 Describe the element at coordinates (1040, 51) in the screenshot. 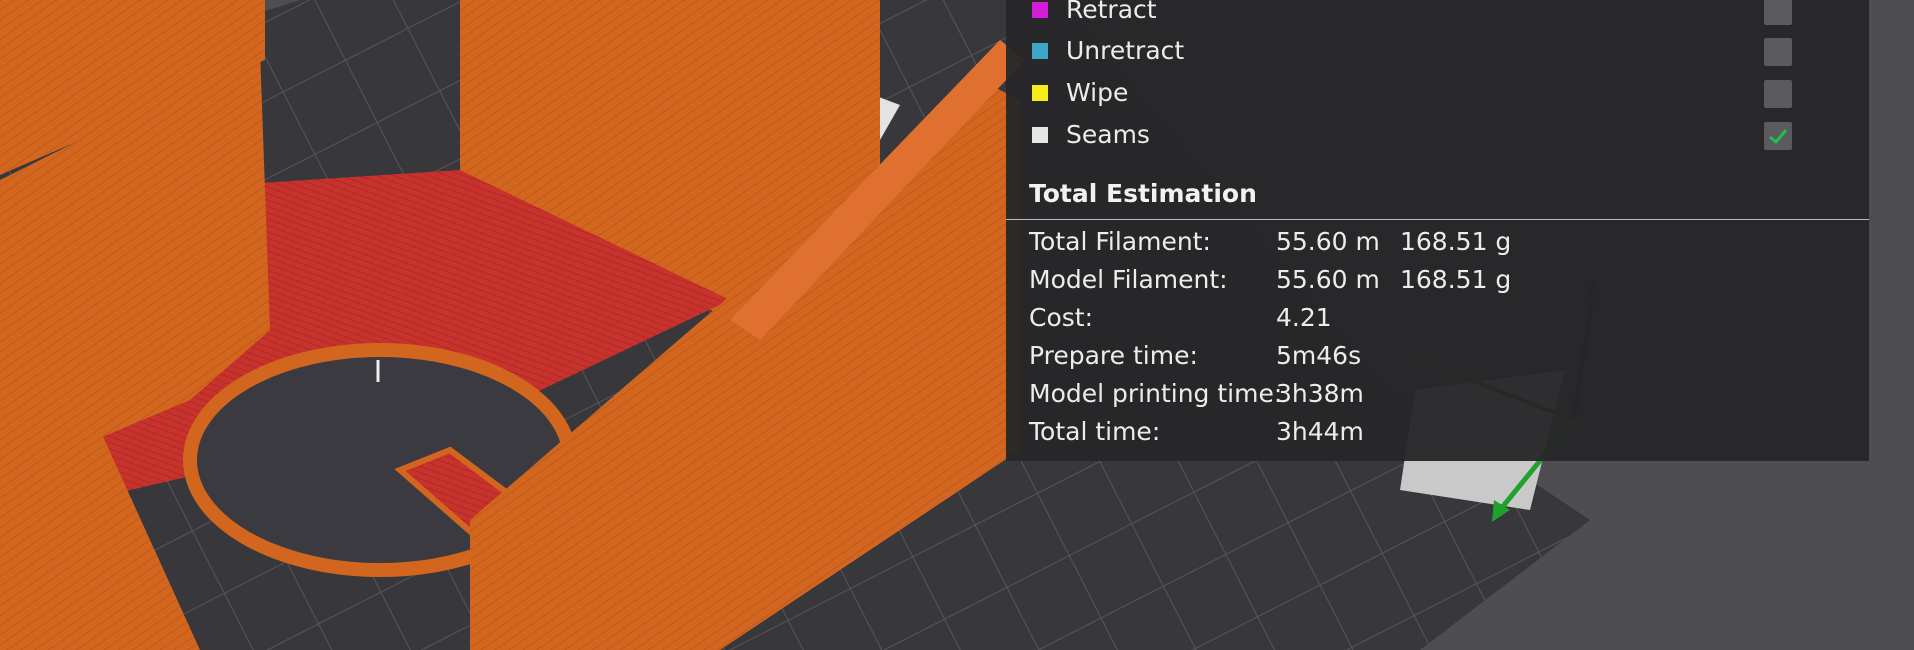

I see `unretract-color-swatch` at that location.